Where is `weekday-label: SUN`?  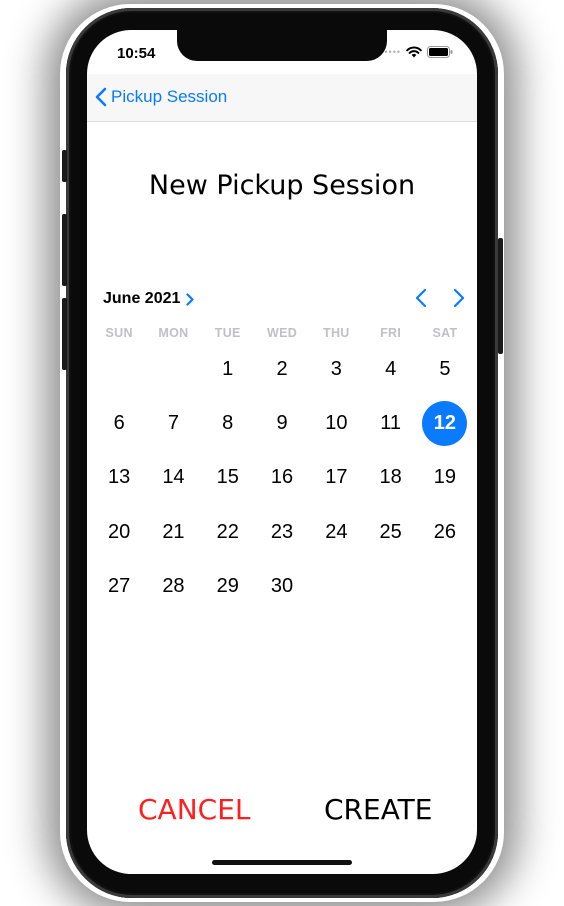
weekday-label: SUN is located at coordinates (119, 333).